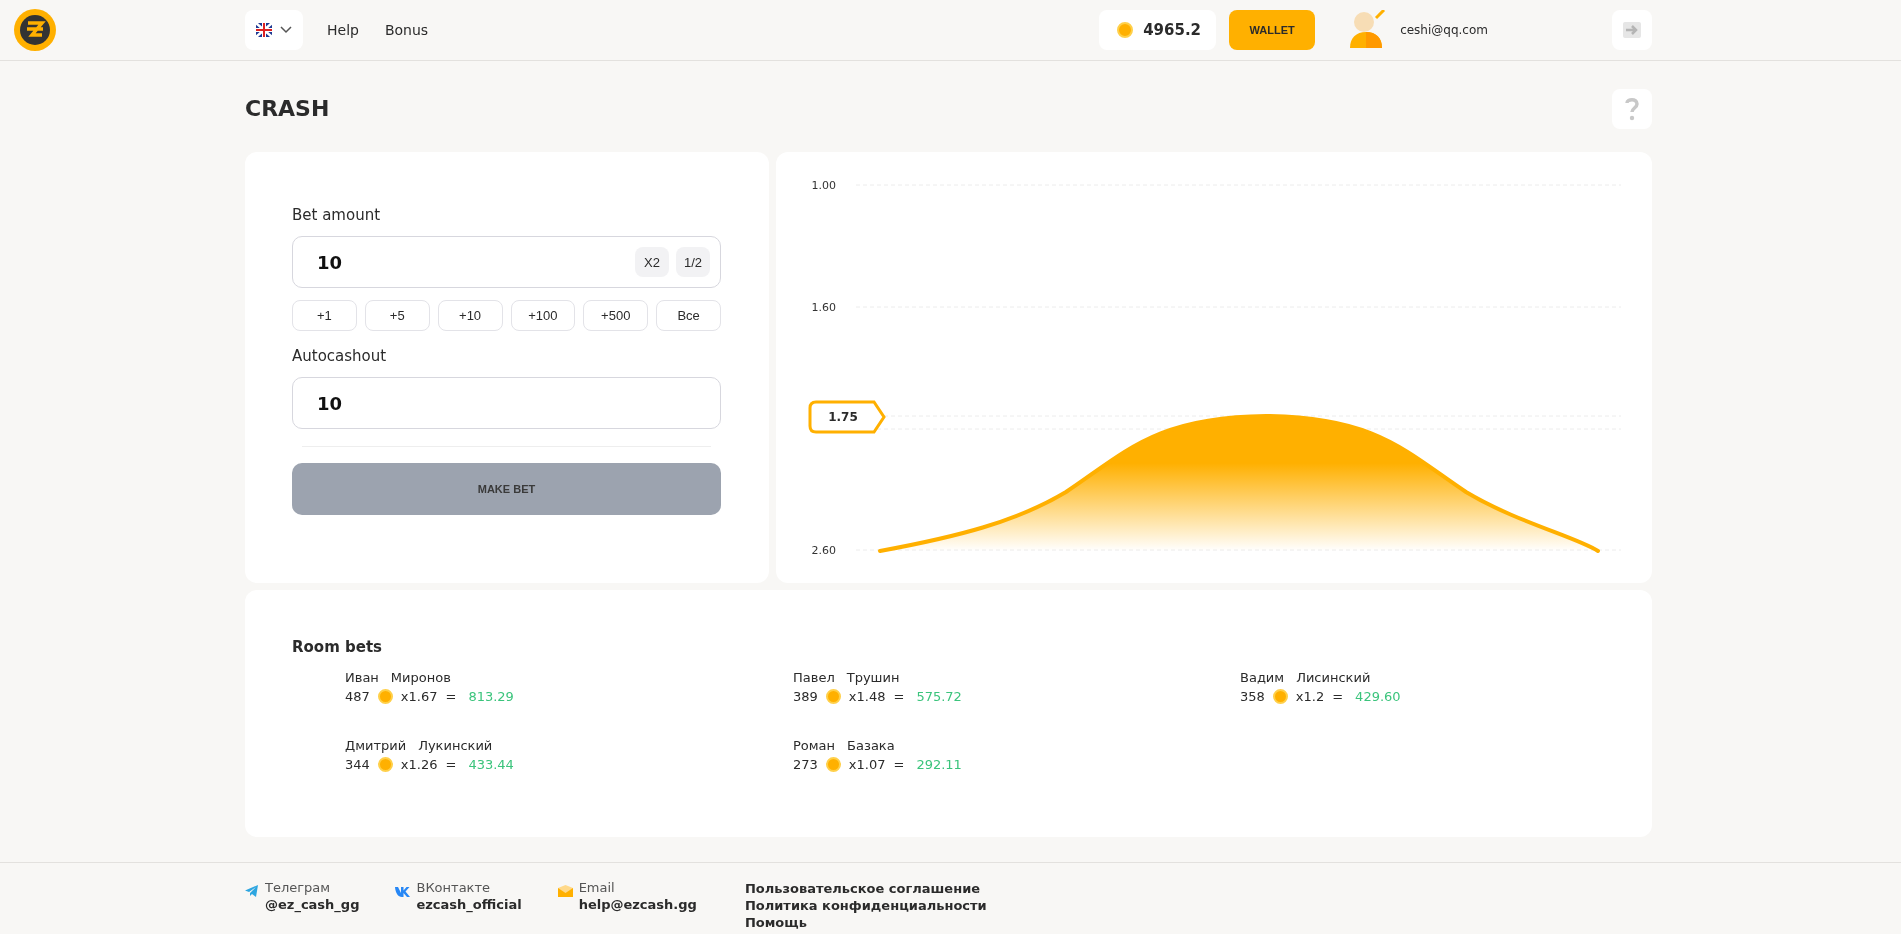  I want to click on wallet-button: WALLET, so click(1272, 30).